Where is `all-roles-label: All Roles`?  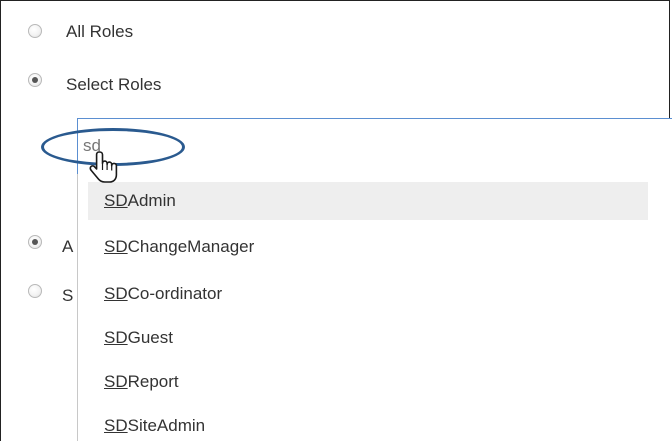
all-roles-label: All Roles is located at coordinates (99, 32).